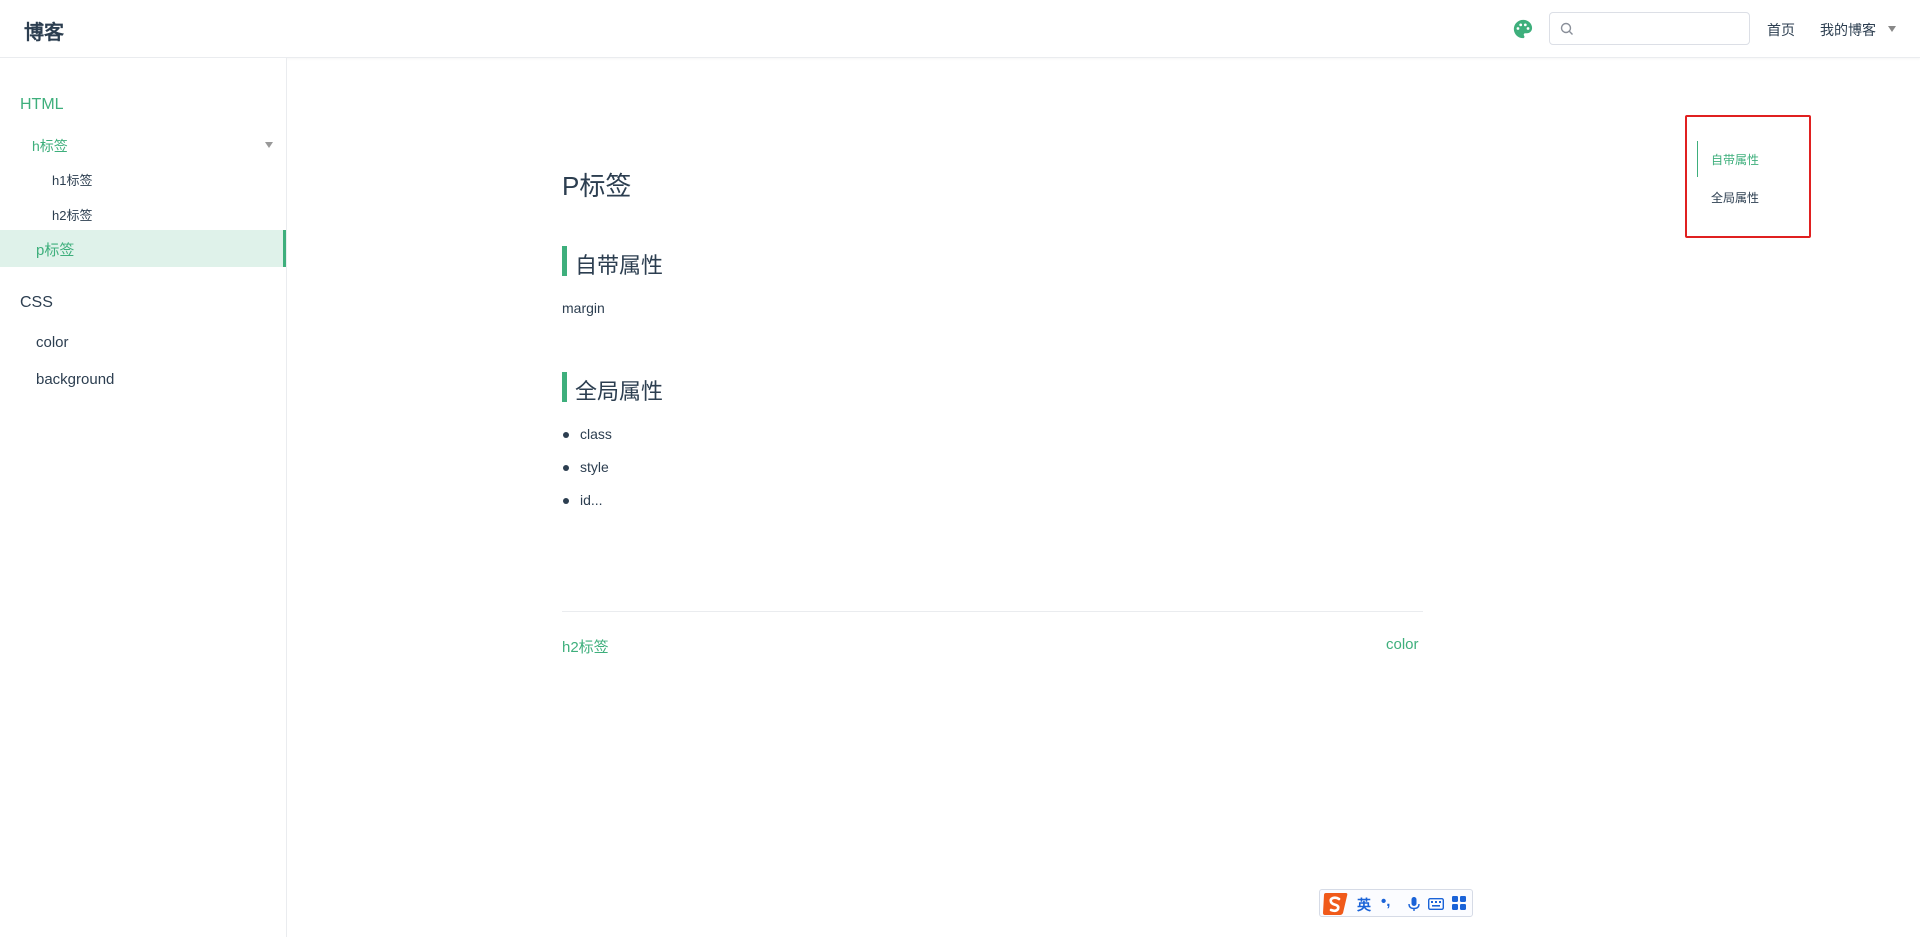 This screenshot has height=937, width=1920. I want to click on microphone-icon, so click(1414, 904).